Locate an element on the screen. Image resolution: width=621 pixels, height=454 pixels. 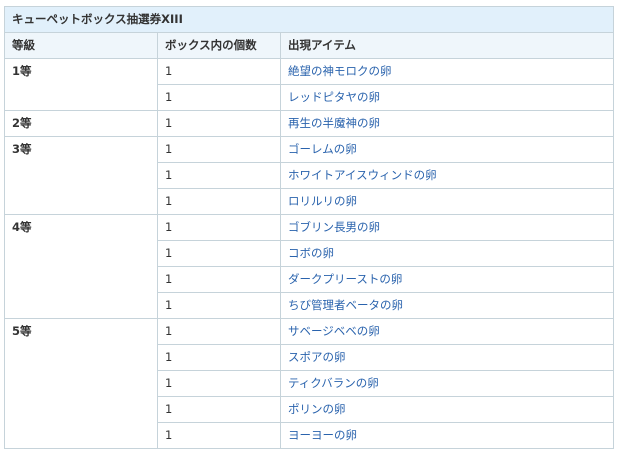
item-cell: 絶望の神モロクの卵 is located at coordinates (447, 71).